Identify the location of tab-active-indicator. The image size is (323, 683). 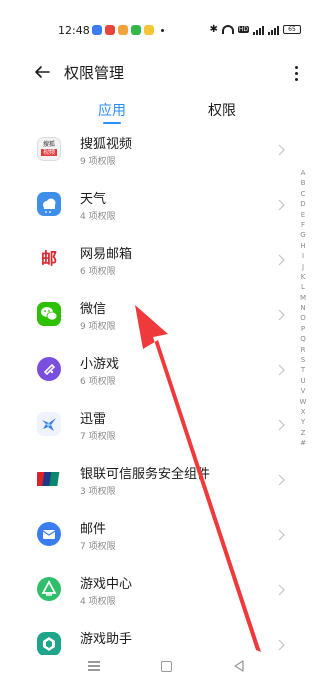
(112, 123).